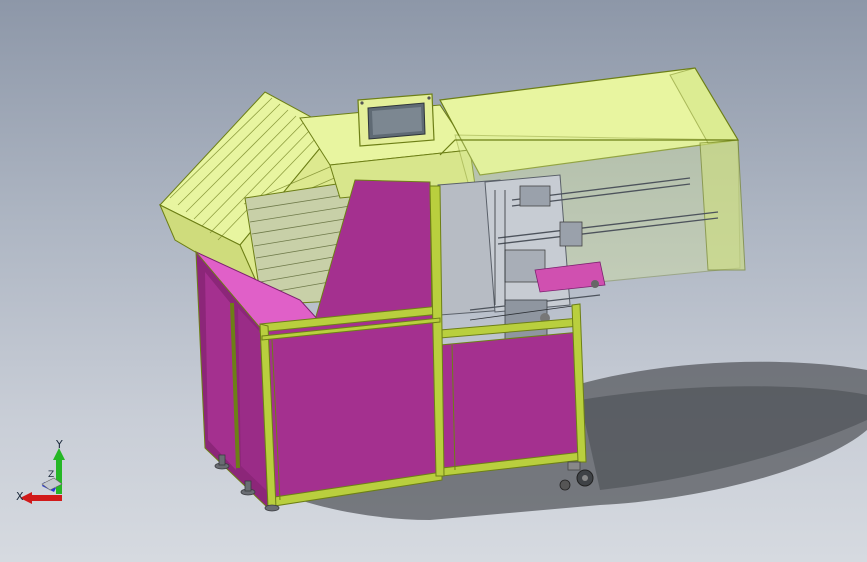  Describe the element at coordinates (59, 444) in the screenshot. I see `y-axis-label: Y` at that location.